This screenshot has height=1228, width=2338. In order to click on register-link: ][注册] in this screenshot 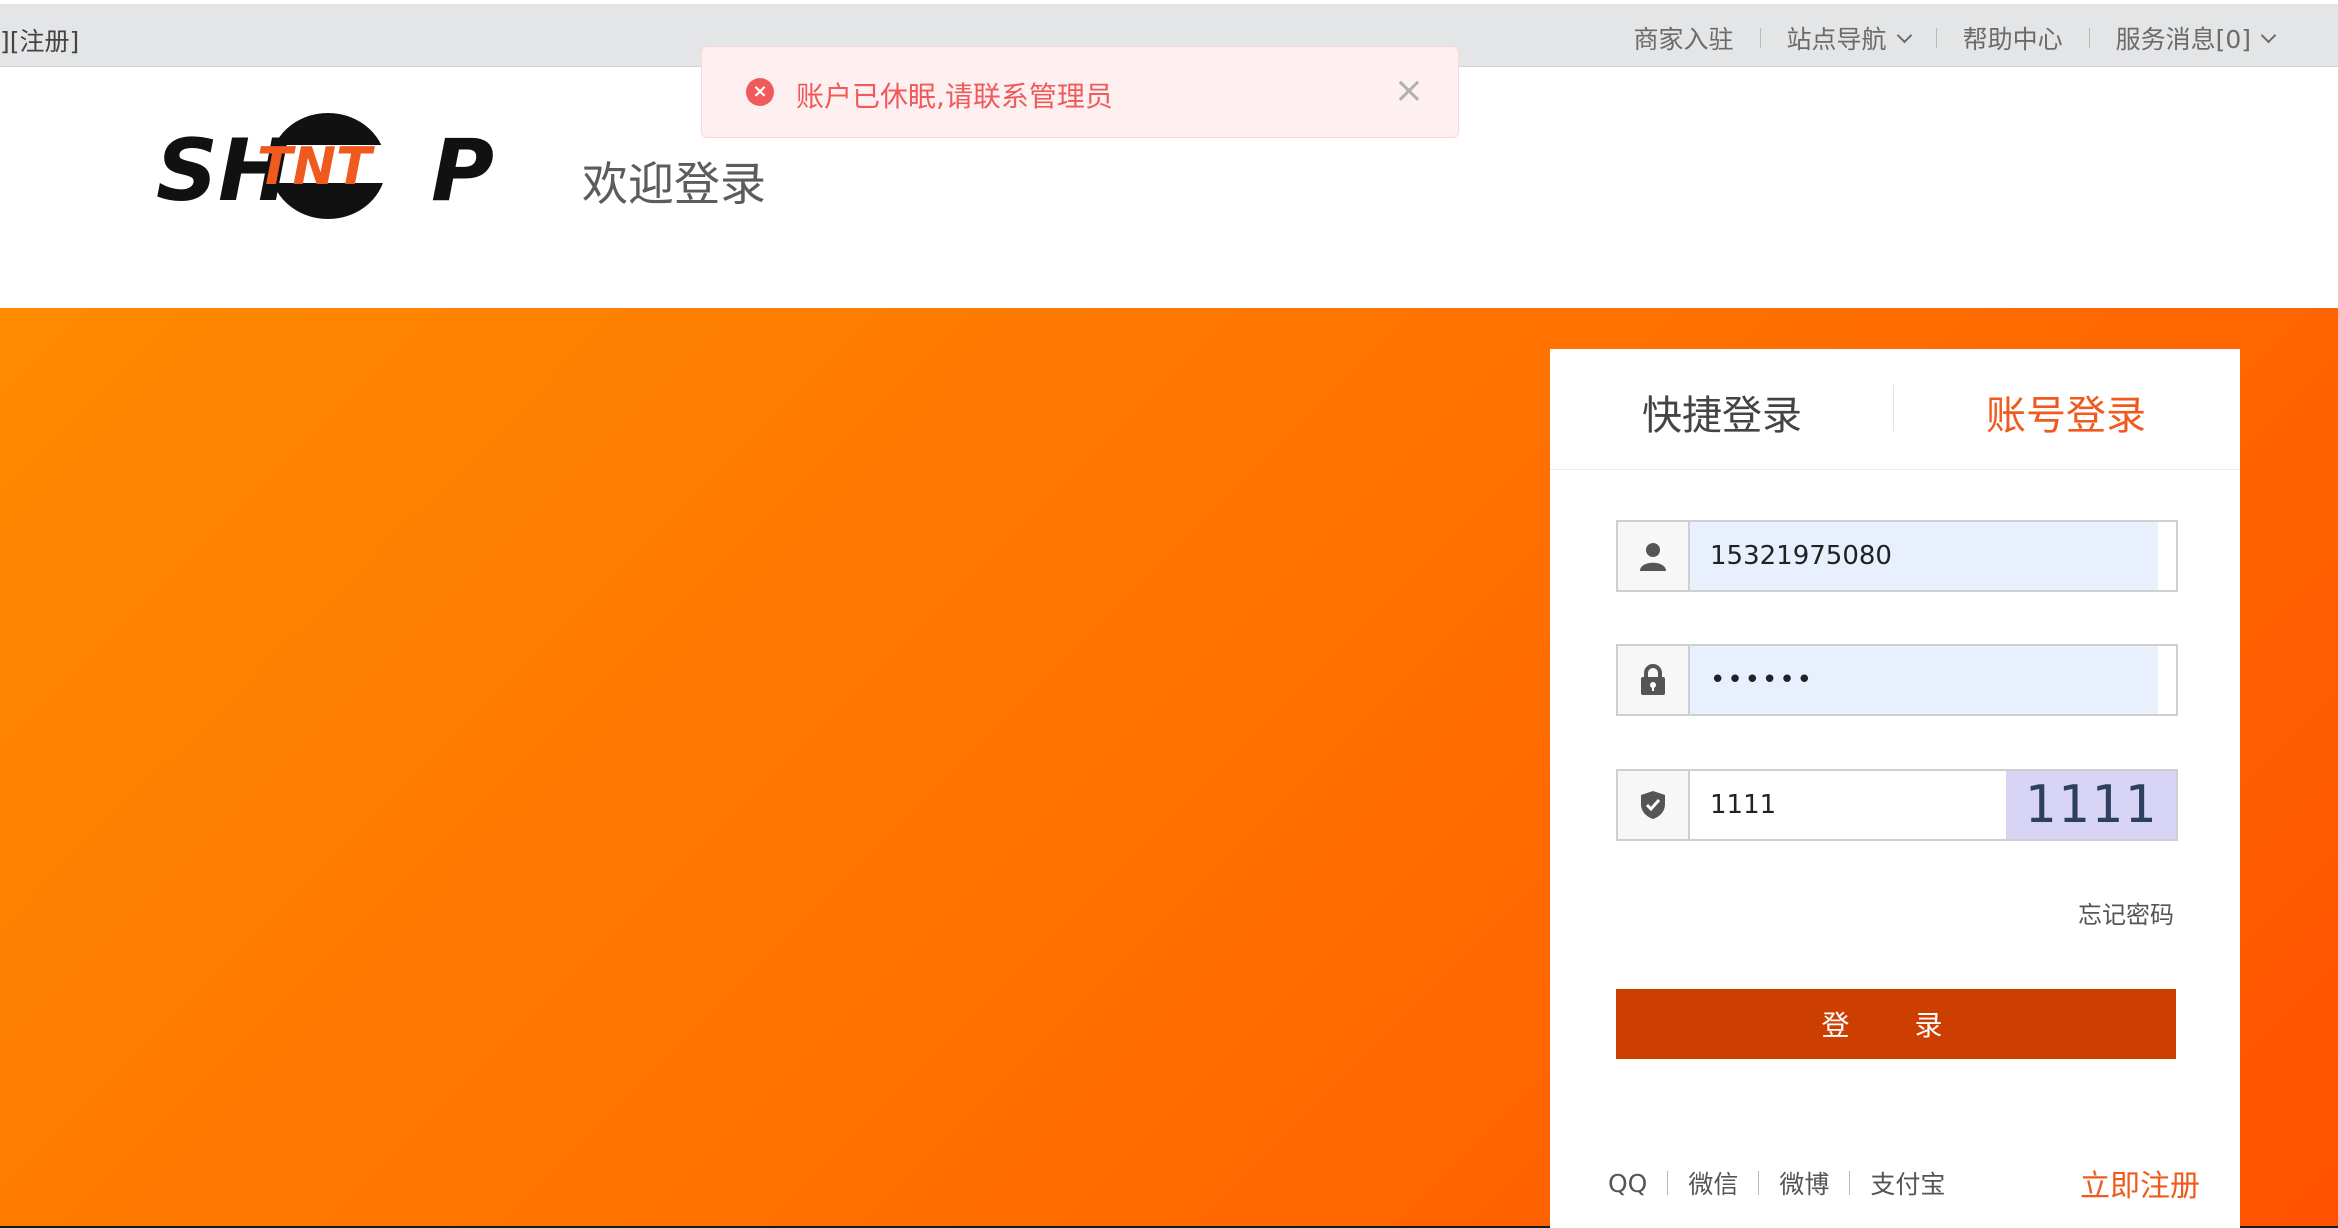, I will do `click(39, 40)`.